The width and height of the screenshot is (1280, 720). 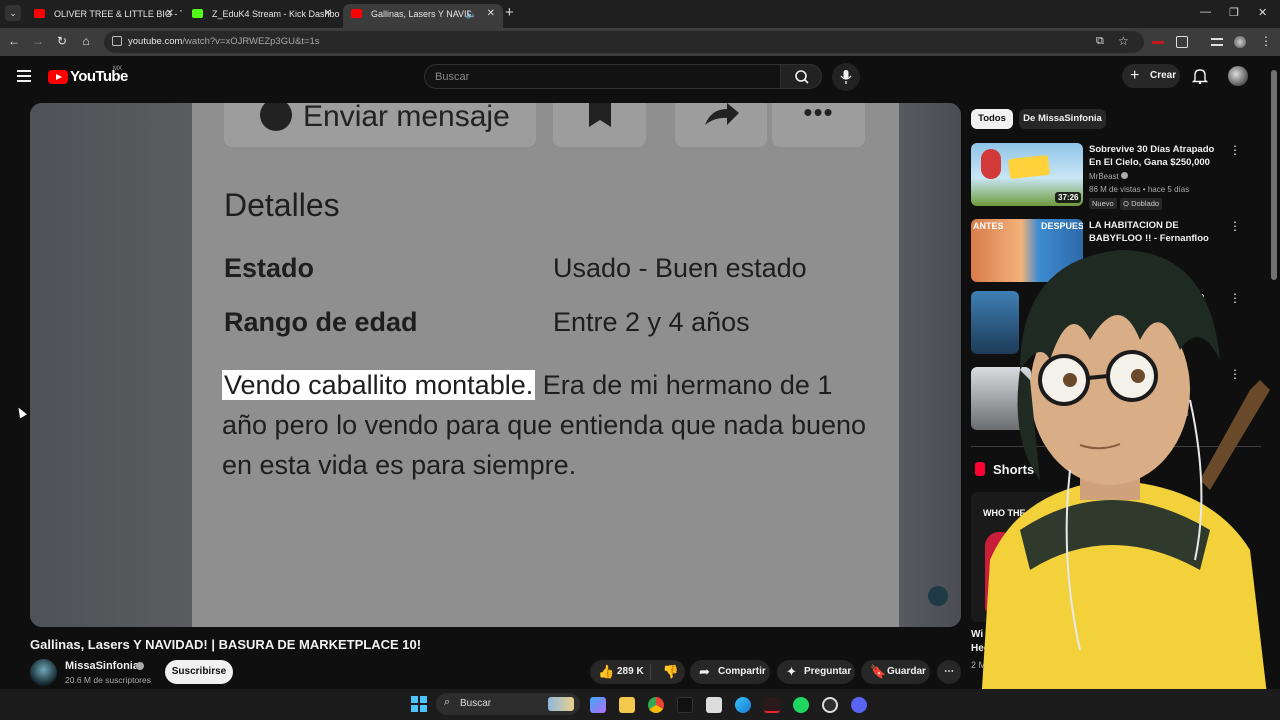 What do you see at coordinates (1158, 42) in the screenshot?
I see `extension-red-icon` at bounding box center [1158, 42].